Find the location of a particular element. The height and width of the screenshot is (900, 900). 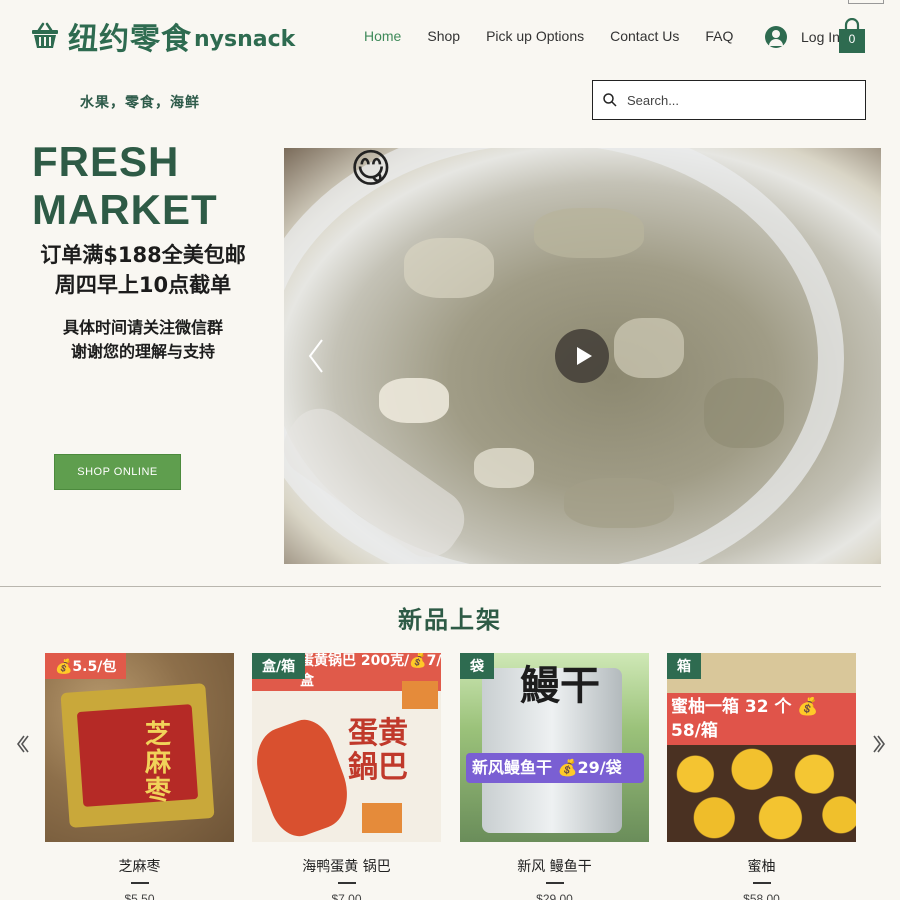

product-price: $5.50 is located at coordinates (139, 895).